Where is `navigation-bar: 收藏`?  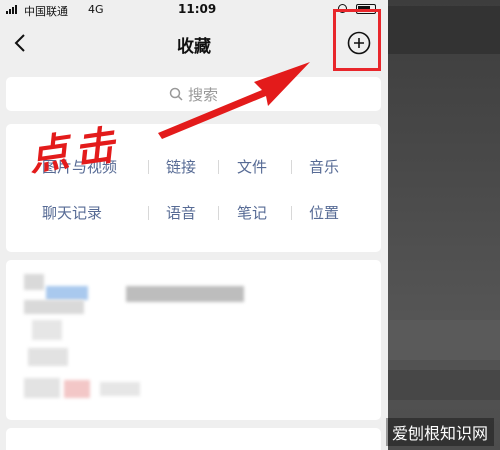 navigation-bar: 收藏 is located at coordinates (194, 44).